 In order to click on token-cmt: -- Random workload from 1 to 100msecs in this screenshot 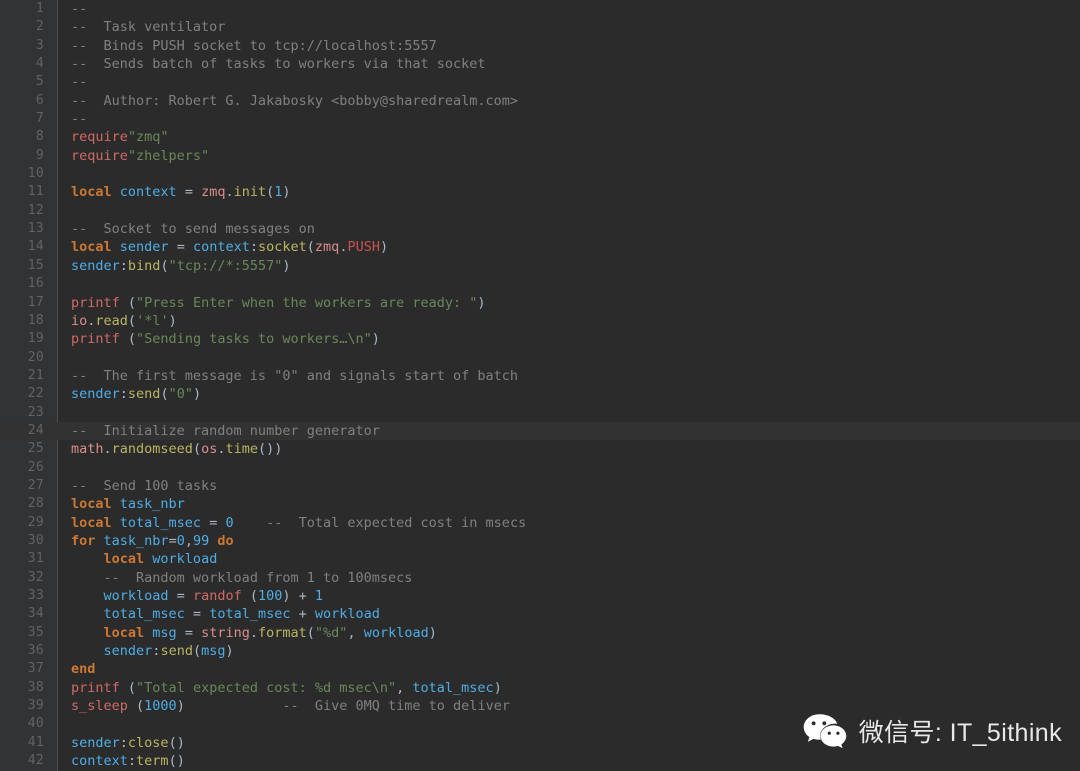, I will do `click(258, 577)`.